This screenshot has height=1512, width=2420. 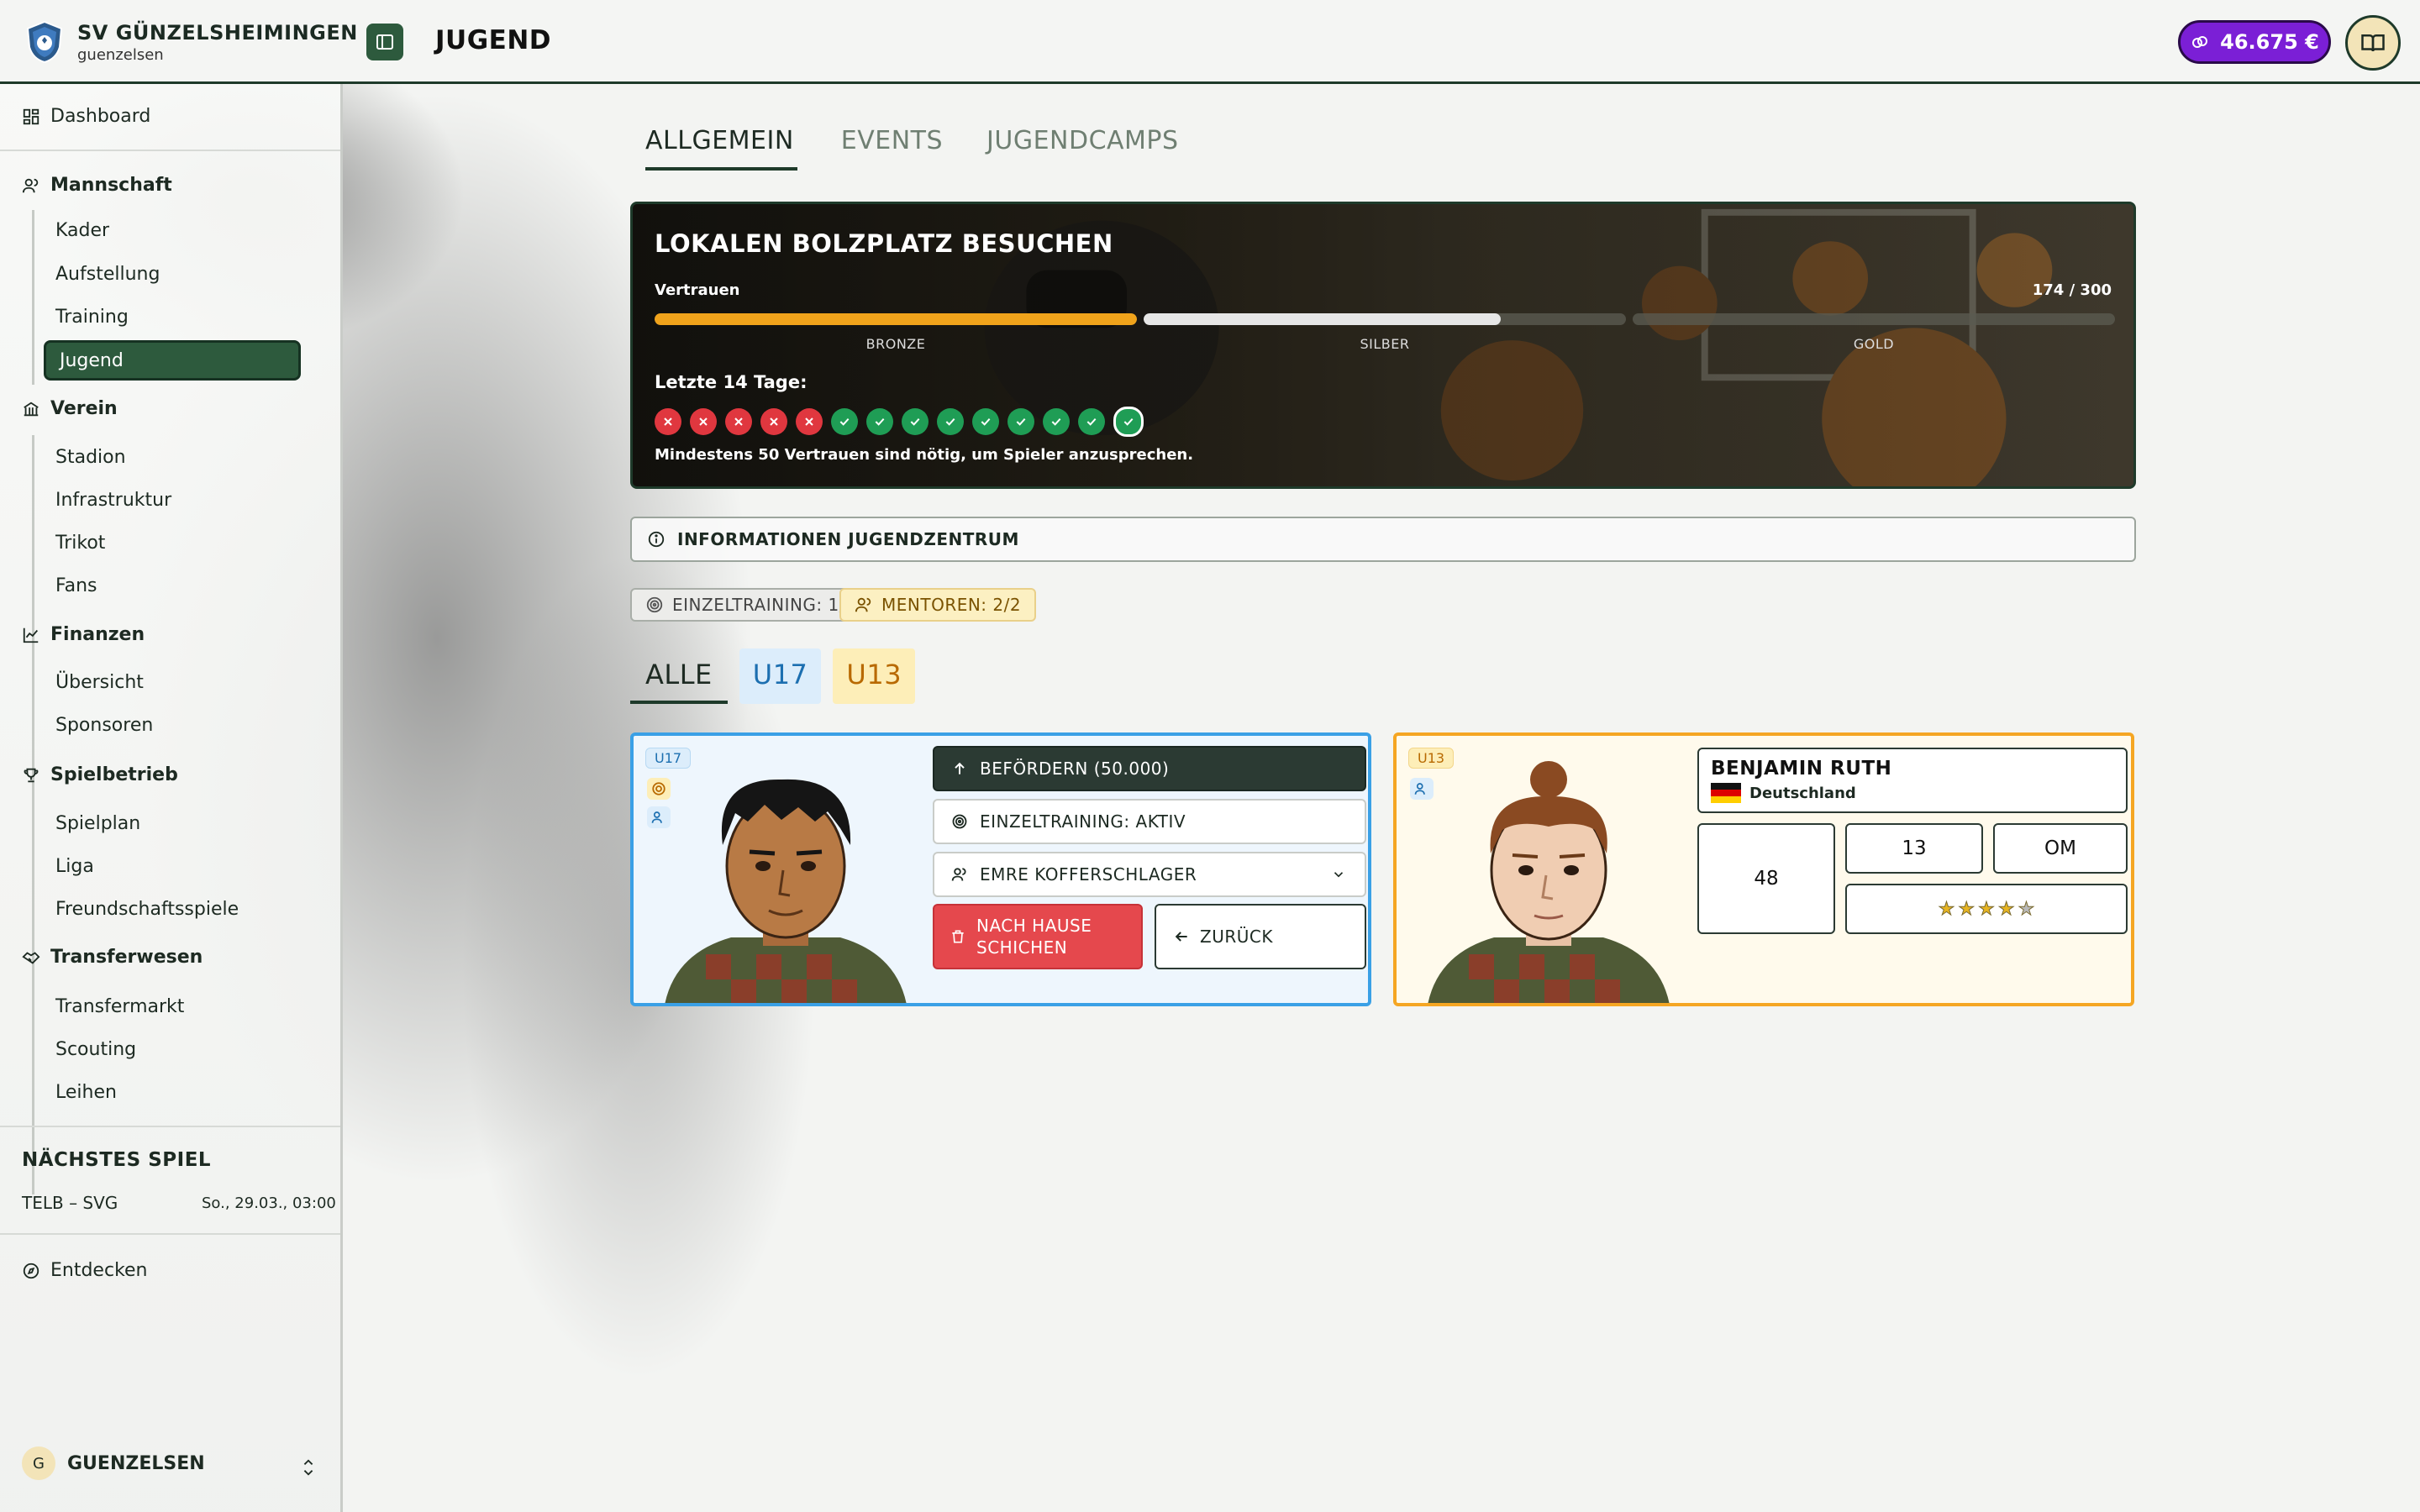 What do you see at coordinates (679, 676) in the screenshot?
I see `group-tab-alle: ALLE` at bounding box center [679, 676].